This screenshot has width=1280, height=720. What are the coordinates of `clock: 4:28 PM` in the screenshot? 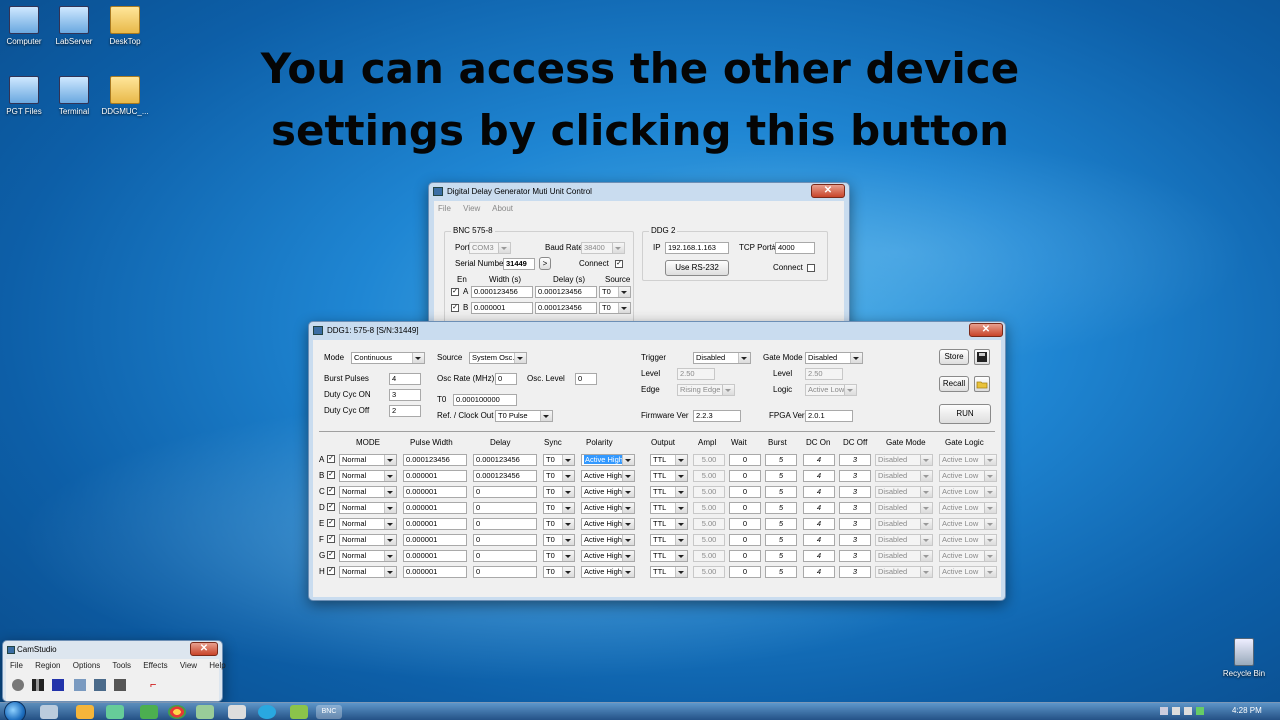 It's located at (1247, 710).